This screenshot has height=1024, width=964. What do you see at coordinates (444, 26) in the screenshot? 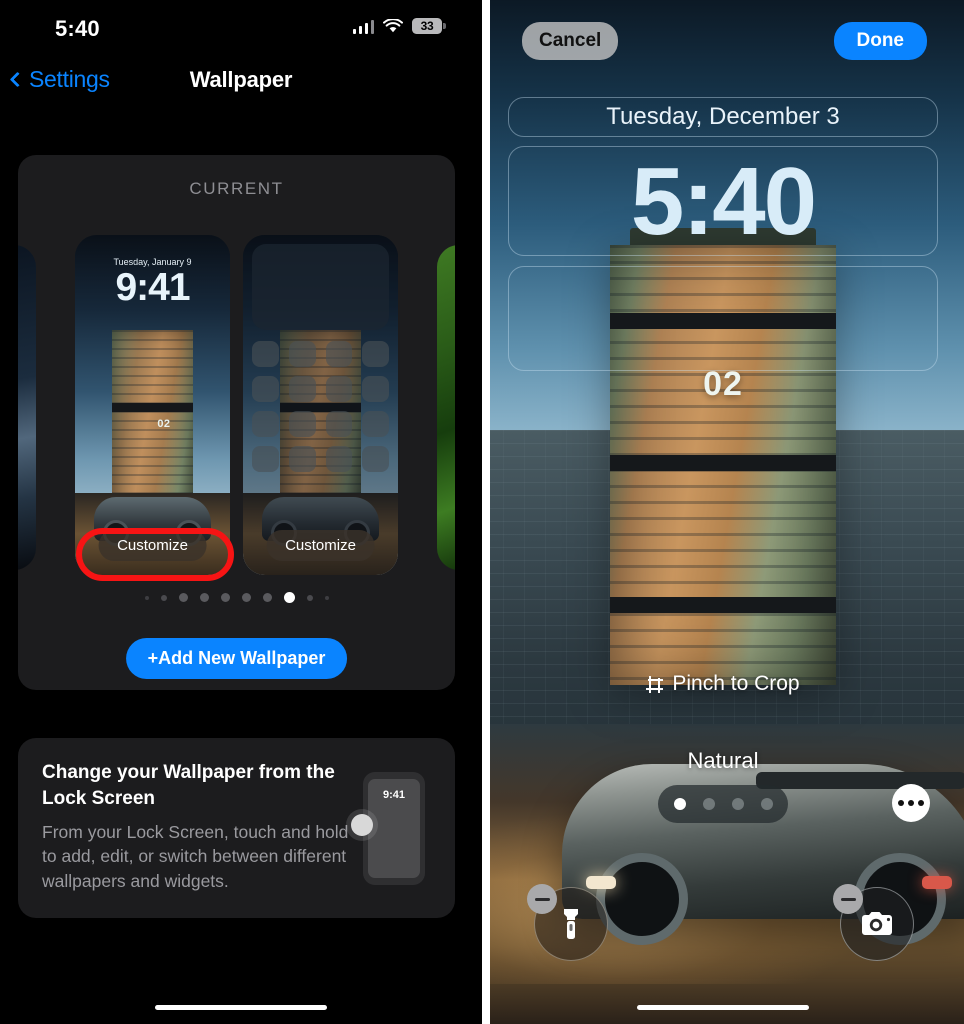
I see `battery-cap` at bounding box center [444, 26].